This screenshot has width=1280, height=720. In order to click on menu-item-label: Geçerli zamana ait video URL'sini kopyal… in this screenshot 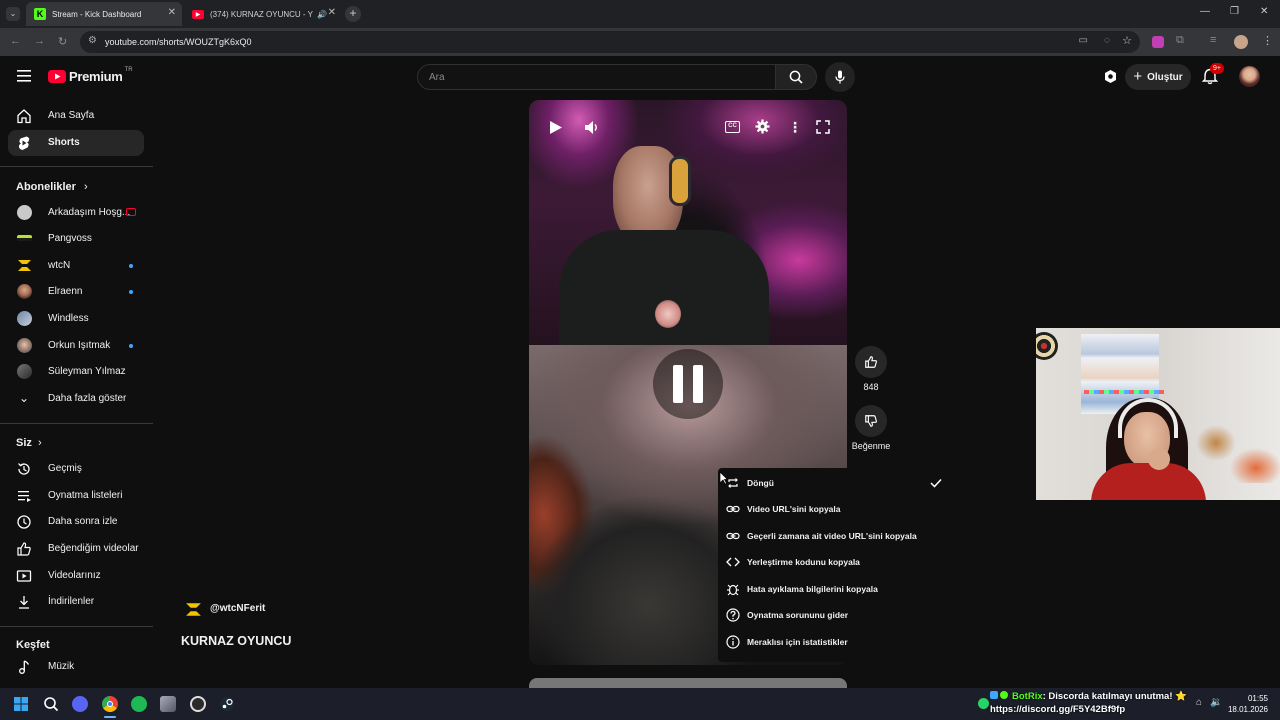, I will do `click(832, 536)`.